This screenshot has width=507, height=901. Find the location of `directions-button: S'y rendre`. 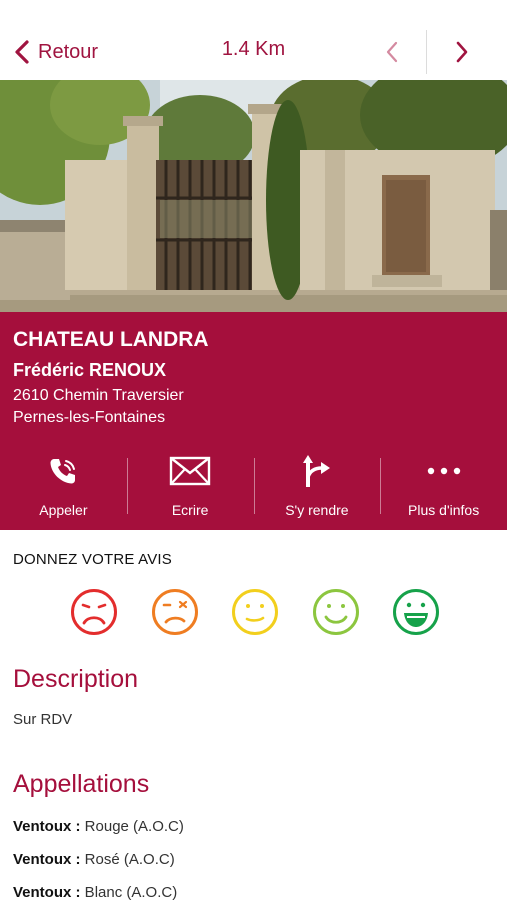

directions-button: S'y rendre is located at coordinates (317, 486).